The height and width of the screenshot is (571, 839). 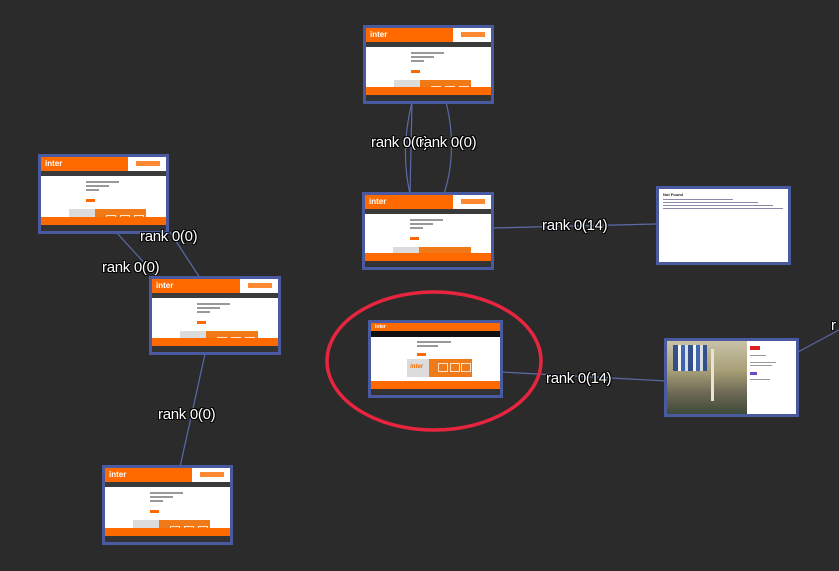 I want to click on edge-label-cut: r, so click(x=833, y=325).